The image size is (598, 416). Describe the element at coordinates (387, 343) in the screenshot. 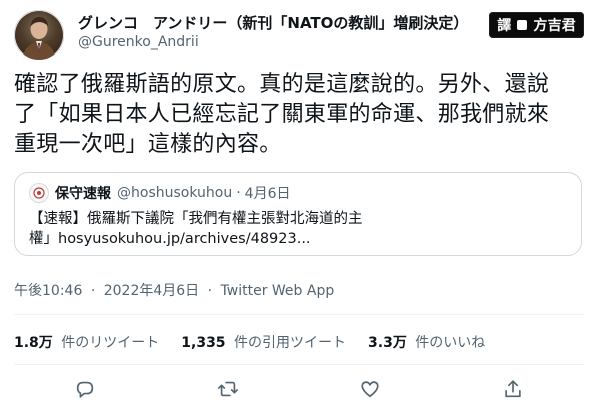

I see `like-count-number: 3.3万` at that location.